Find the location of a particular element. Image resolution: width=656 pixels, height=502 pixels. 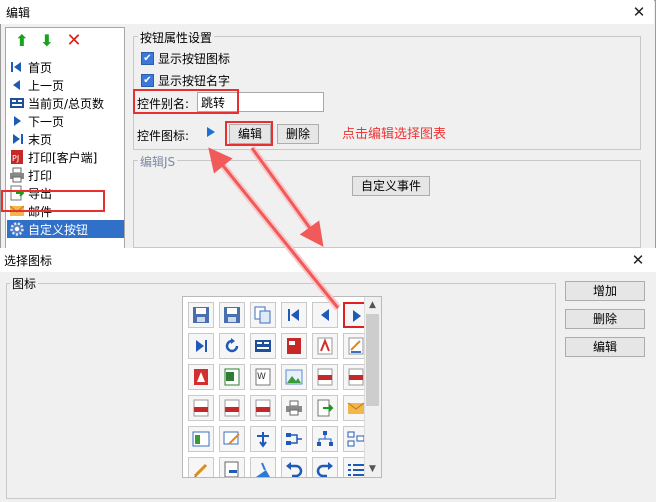

list-item-prev-page: 上一页 is located at coordinates (65, 85).